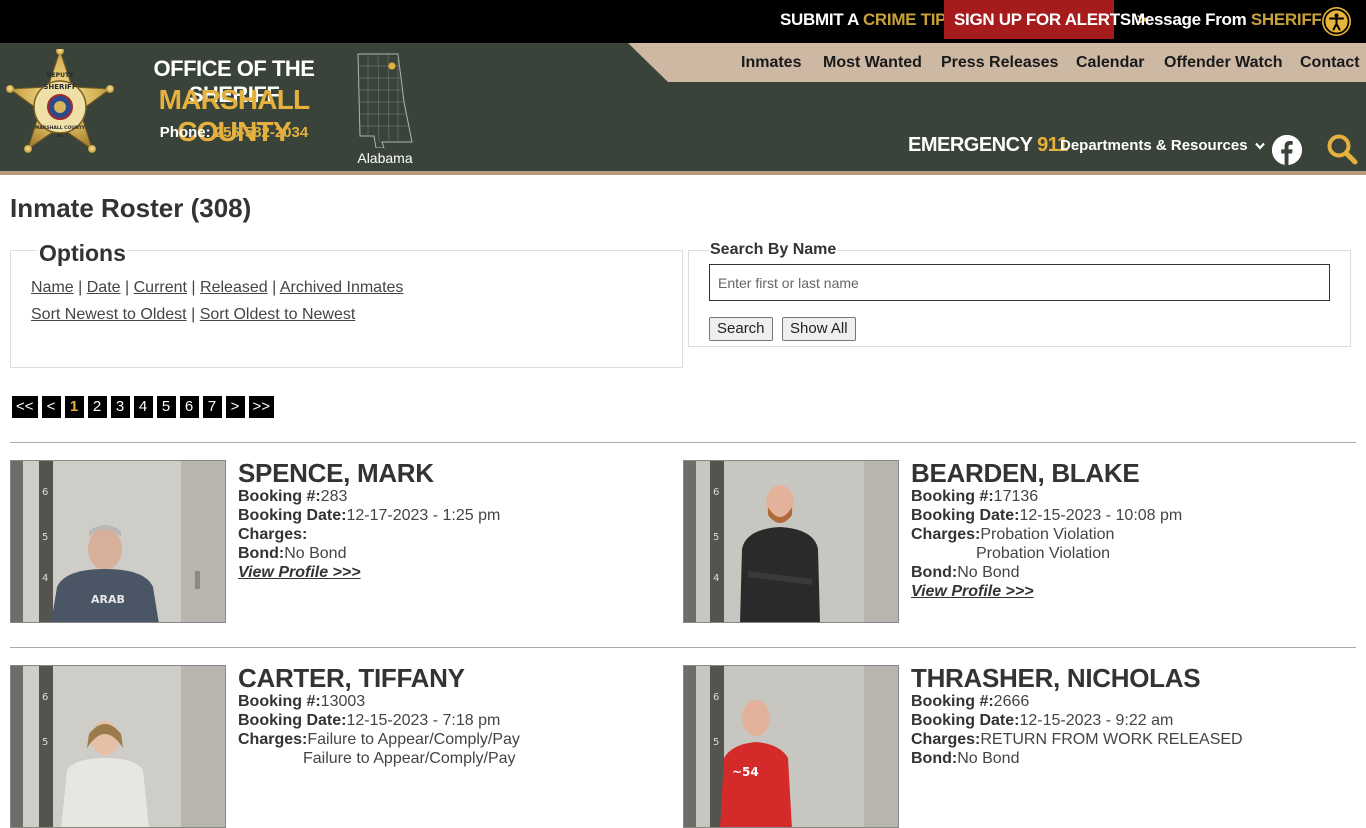 The image size is (1366, 828). I want to click on page-2: 2, so click(97, 407).